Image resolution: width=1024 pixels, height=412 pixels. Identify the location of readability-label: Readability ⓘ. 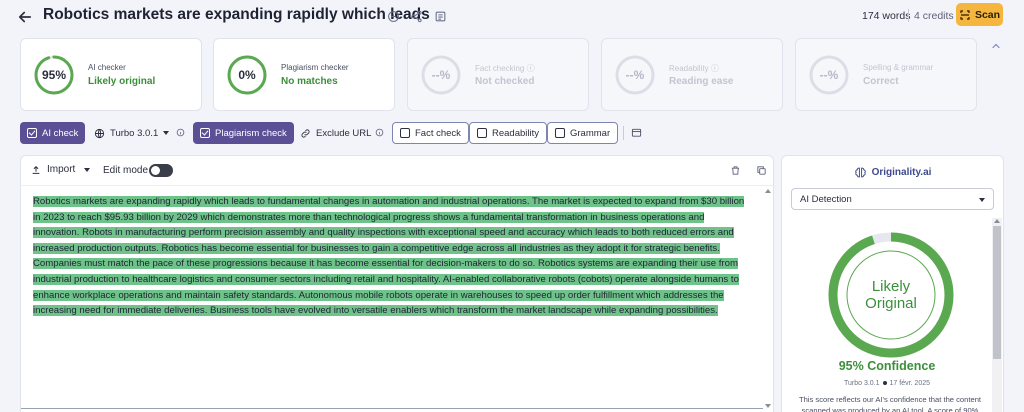
(694, 68).